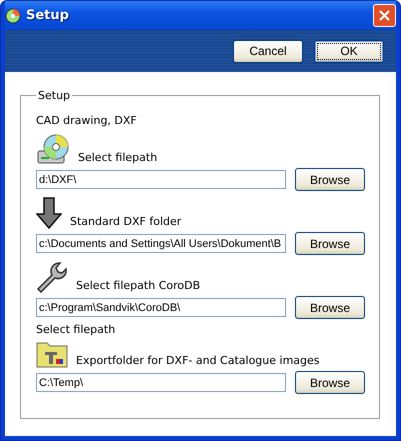 This screenshot has width=401, height=441. I want to click on ok-button: OK, so click(349, 51).